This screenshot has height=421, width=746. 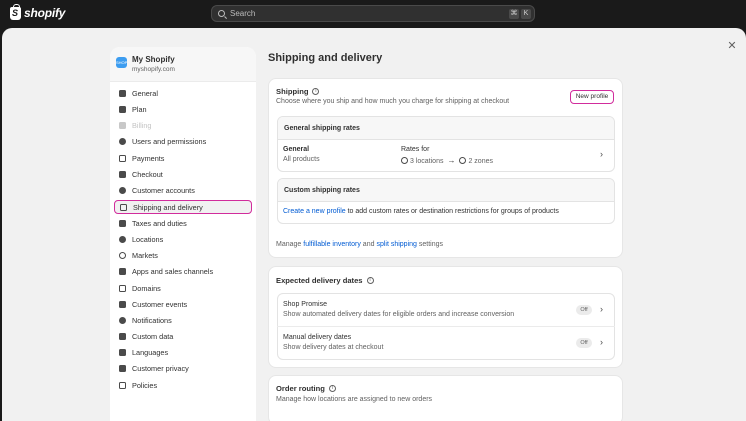 What do you see at coordinates (183, 352) in the screenshot?
I see `sidebar-item-languages: Languages` at bounding box center [183, 352].